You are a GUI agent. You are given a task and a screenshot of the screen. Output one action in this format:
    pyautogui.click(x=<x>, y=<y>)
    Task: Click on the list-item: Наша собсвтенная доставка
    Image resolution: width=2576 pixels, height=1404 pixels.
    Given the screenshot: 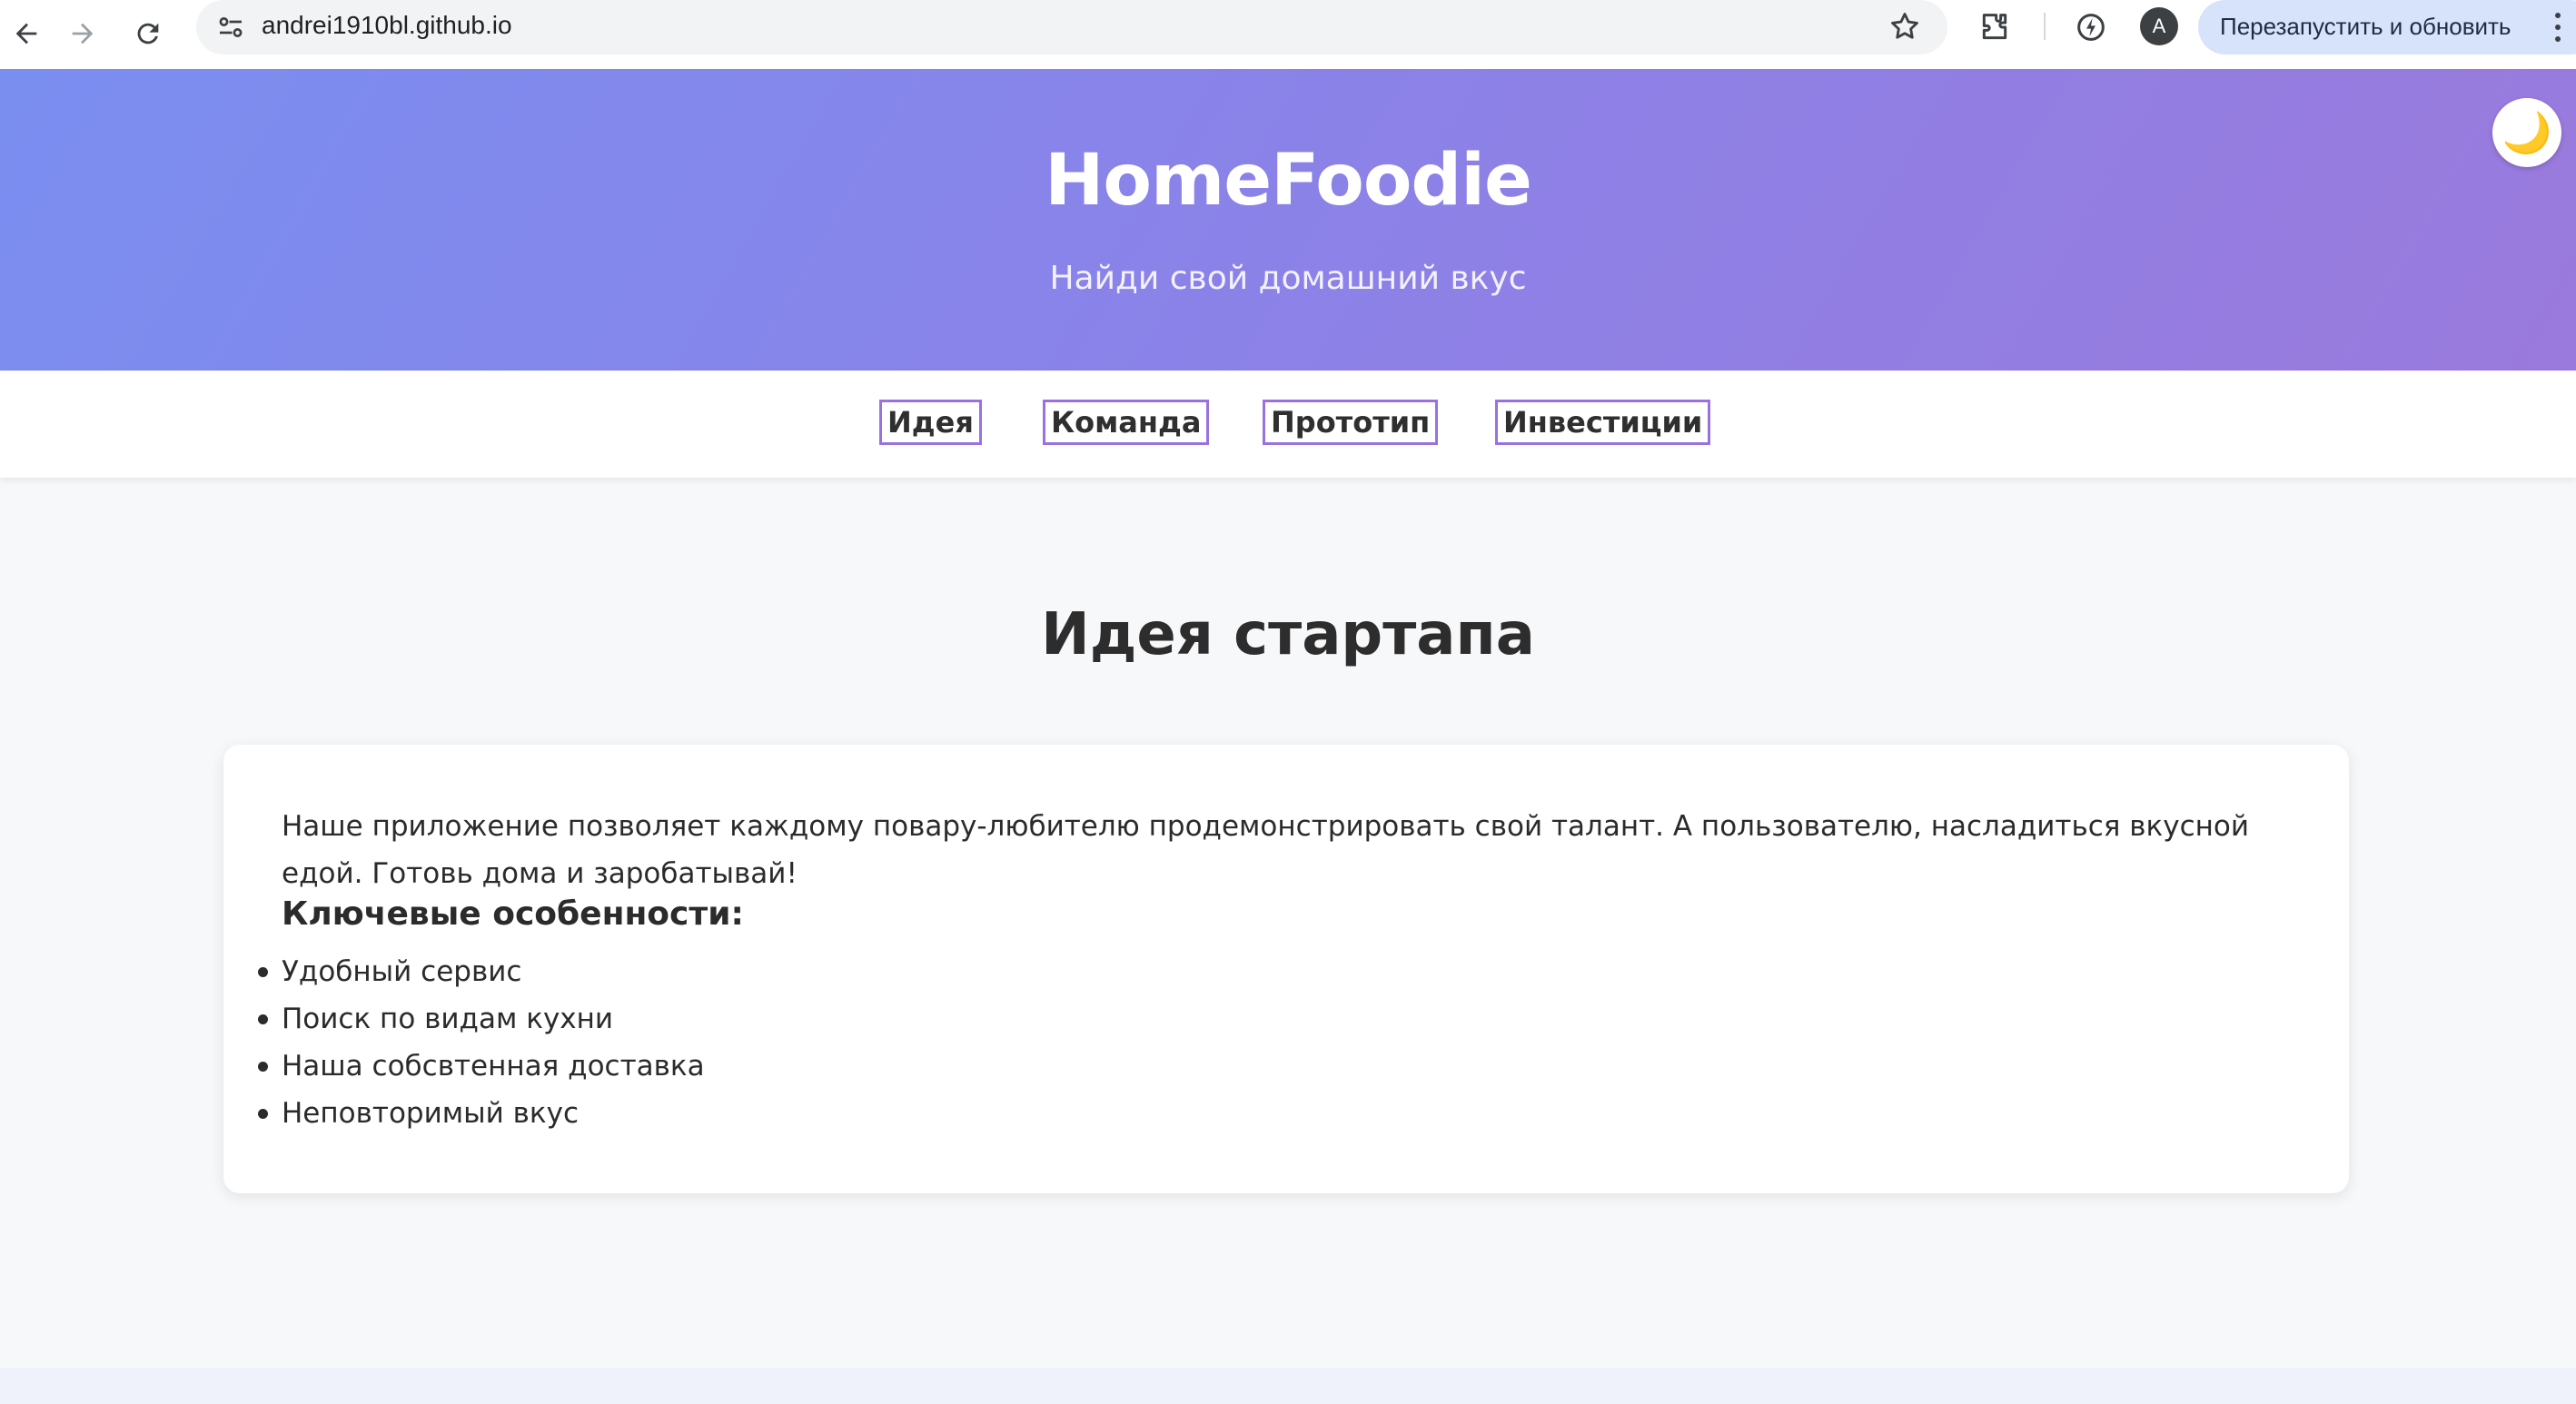 What is the action you would take?
    pyautogui.click(x=481, y=1066)
    